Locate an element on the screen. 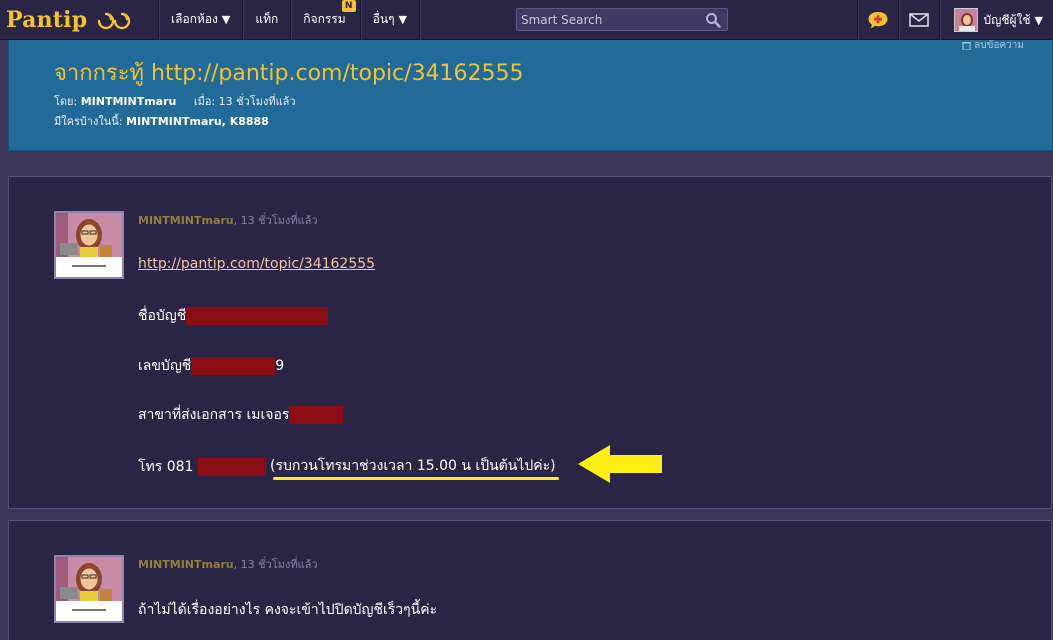  logo-text: Pantip is located at coordinates (47, 19).